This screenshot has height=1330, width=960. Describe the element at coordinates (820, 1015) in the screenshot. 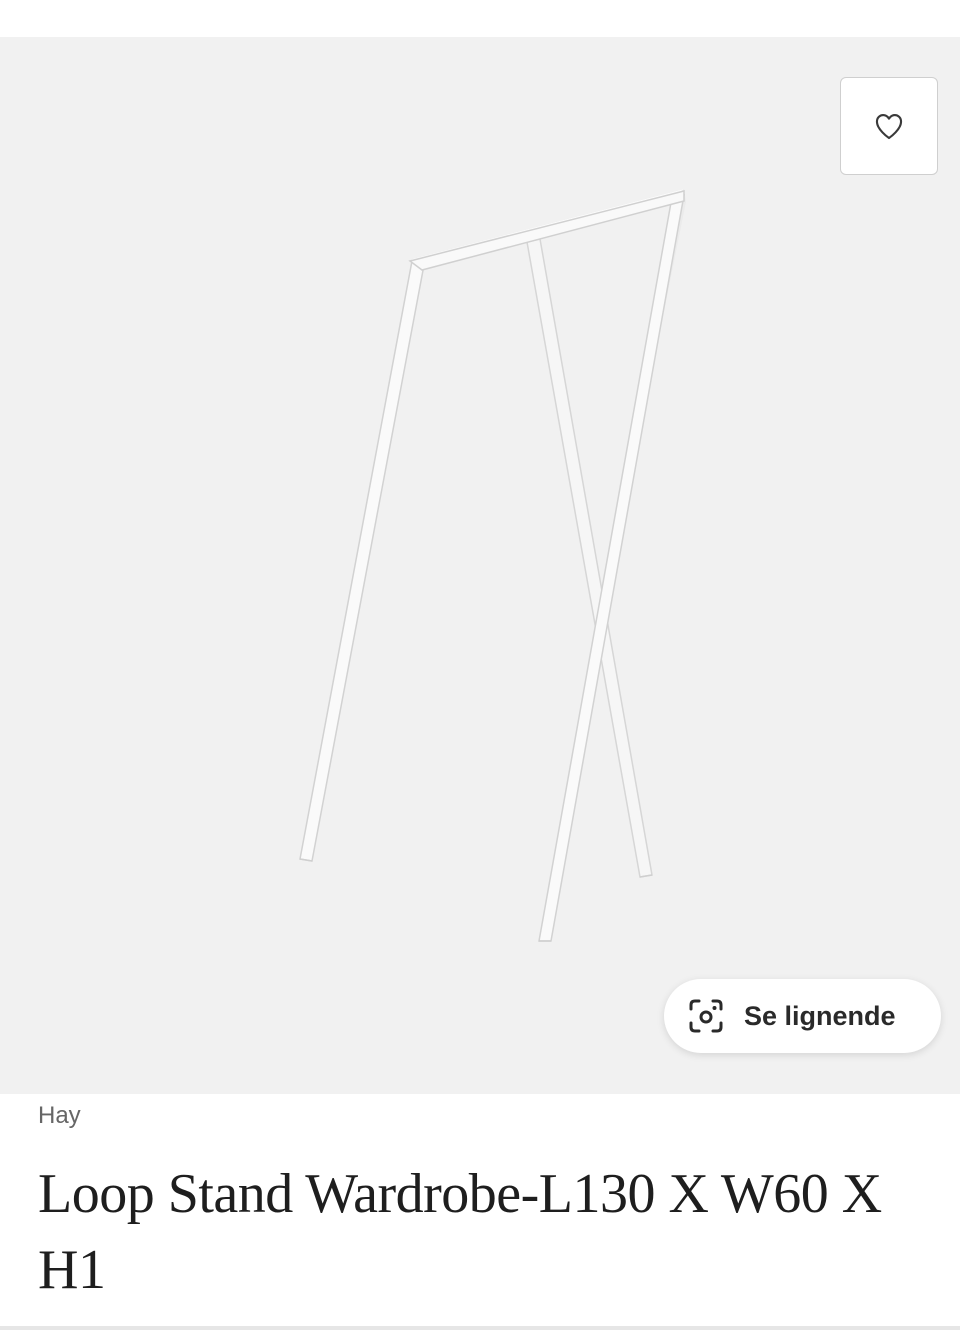

I see `visual-search-label: Se lignende` at that location.